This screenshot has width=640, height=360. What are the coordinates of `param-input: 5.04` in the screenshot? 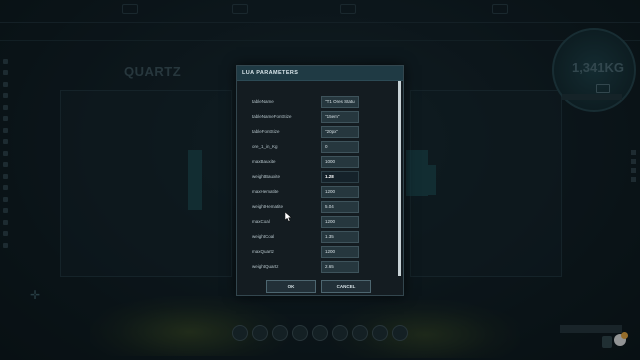 It's located at (340, 207).